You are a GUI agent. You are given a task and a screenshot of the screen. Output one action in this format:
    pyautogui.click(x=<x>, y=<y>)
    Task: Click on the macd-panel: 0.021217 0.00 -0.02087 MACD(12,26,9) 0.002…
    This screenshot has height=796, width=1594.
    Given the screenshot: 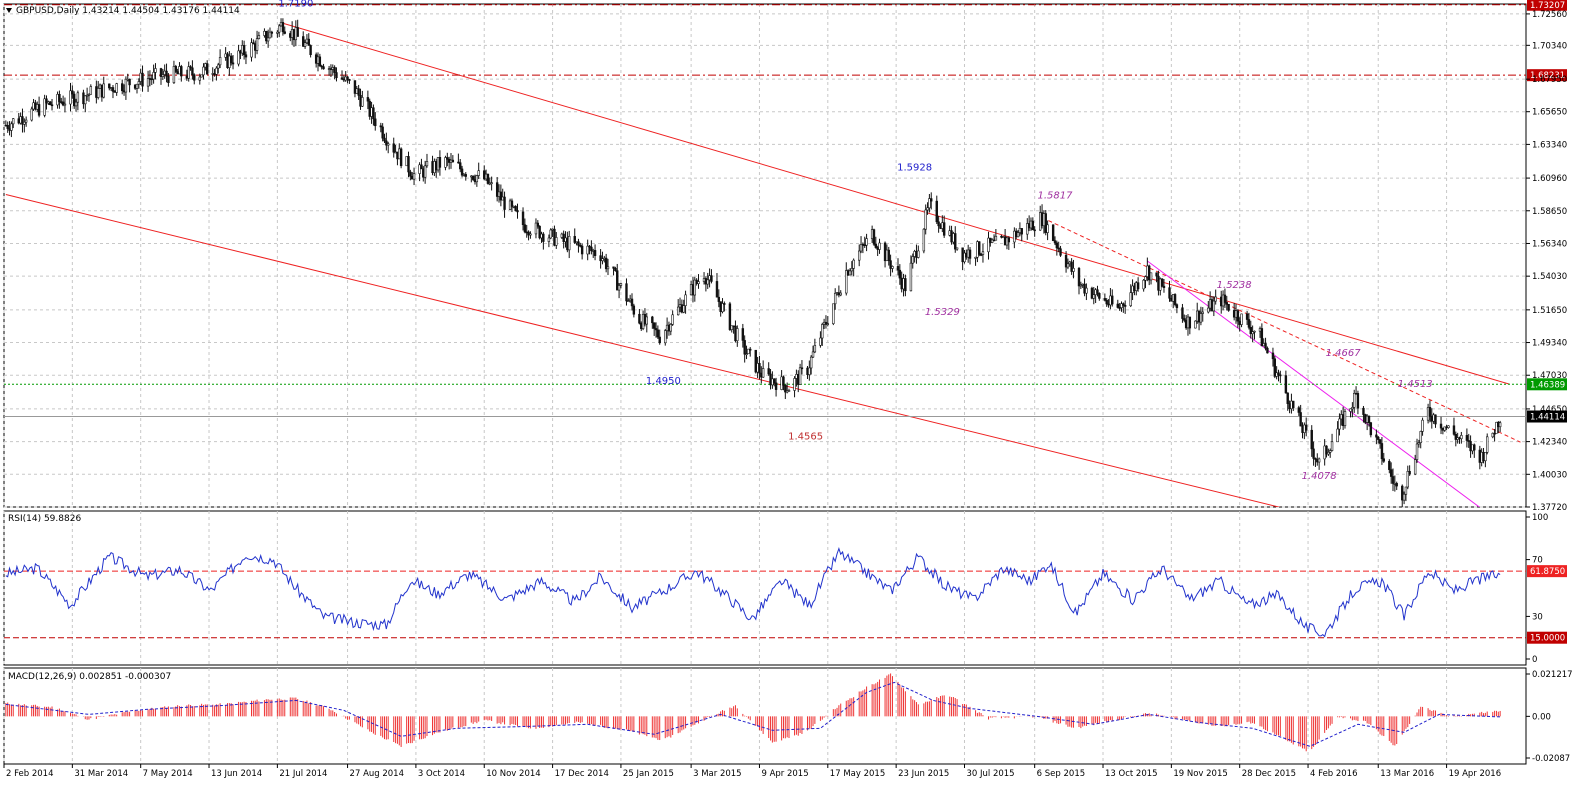 What is the action you would take?
    pyautogui.click(x=788, y=716)
    